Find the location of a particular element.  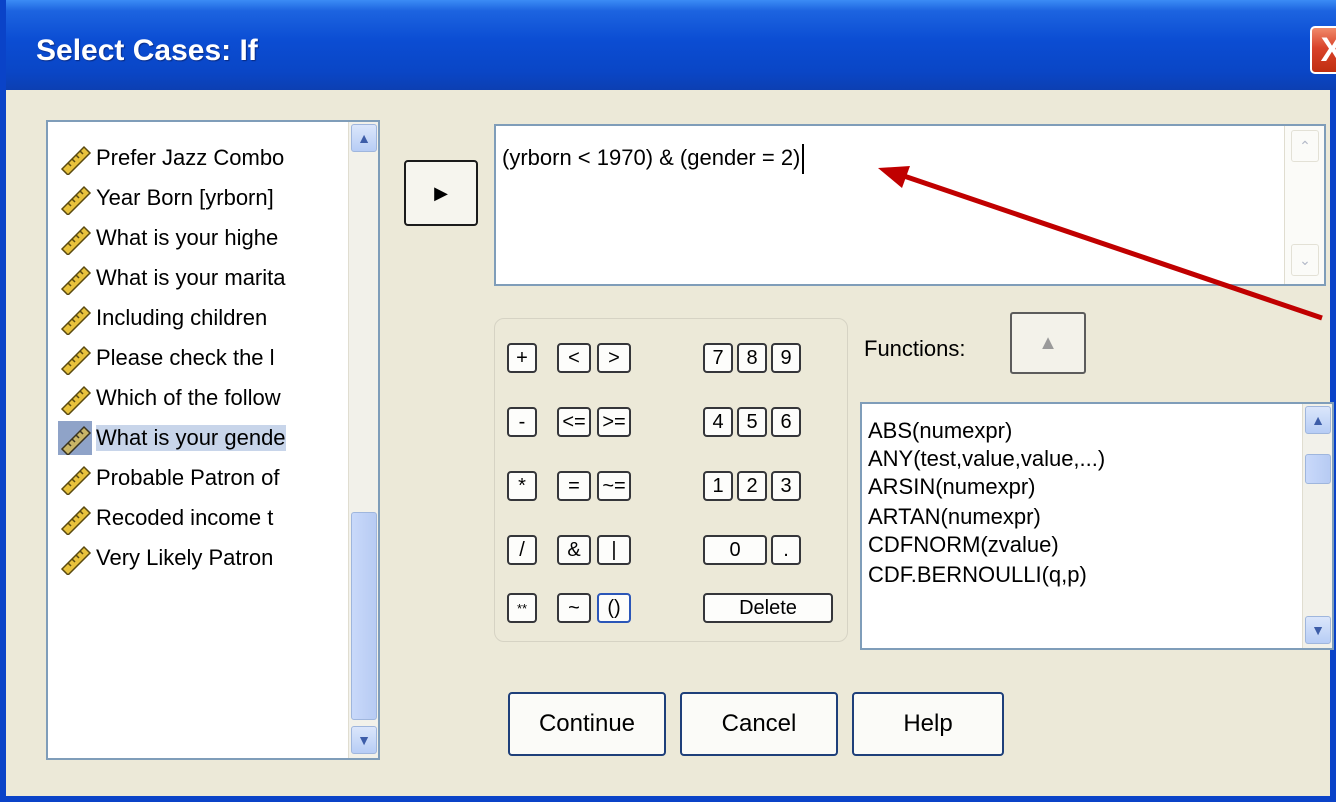

variable-label: Recoded income t is located at coordinates (185, 517).